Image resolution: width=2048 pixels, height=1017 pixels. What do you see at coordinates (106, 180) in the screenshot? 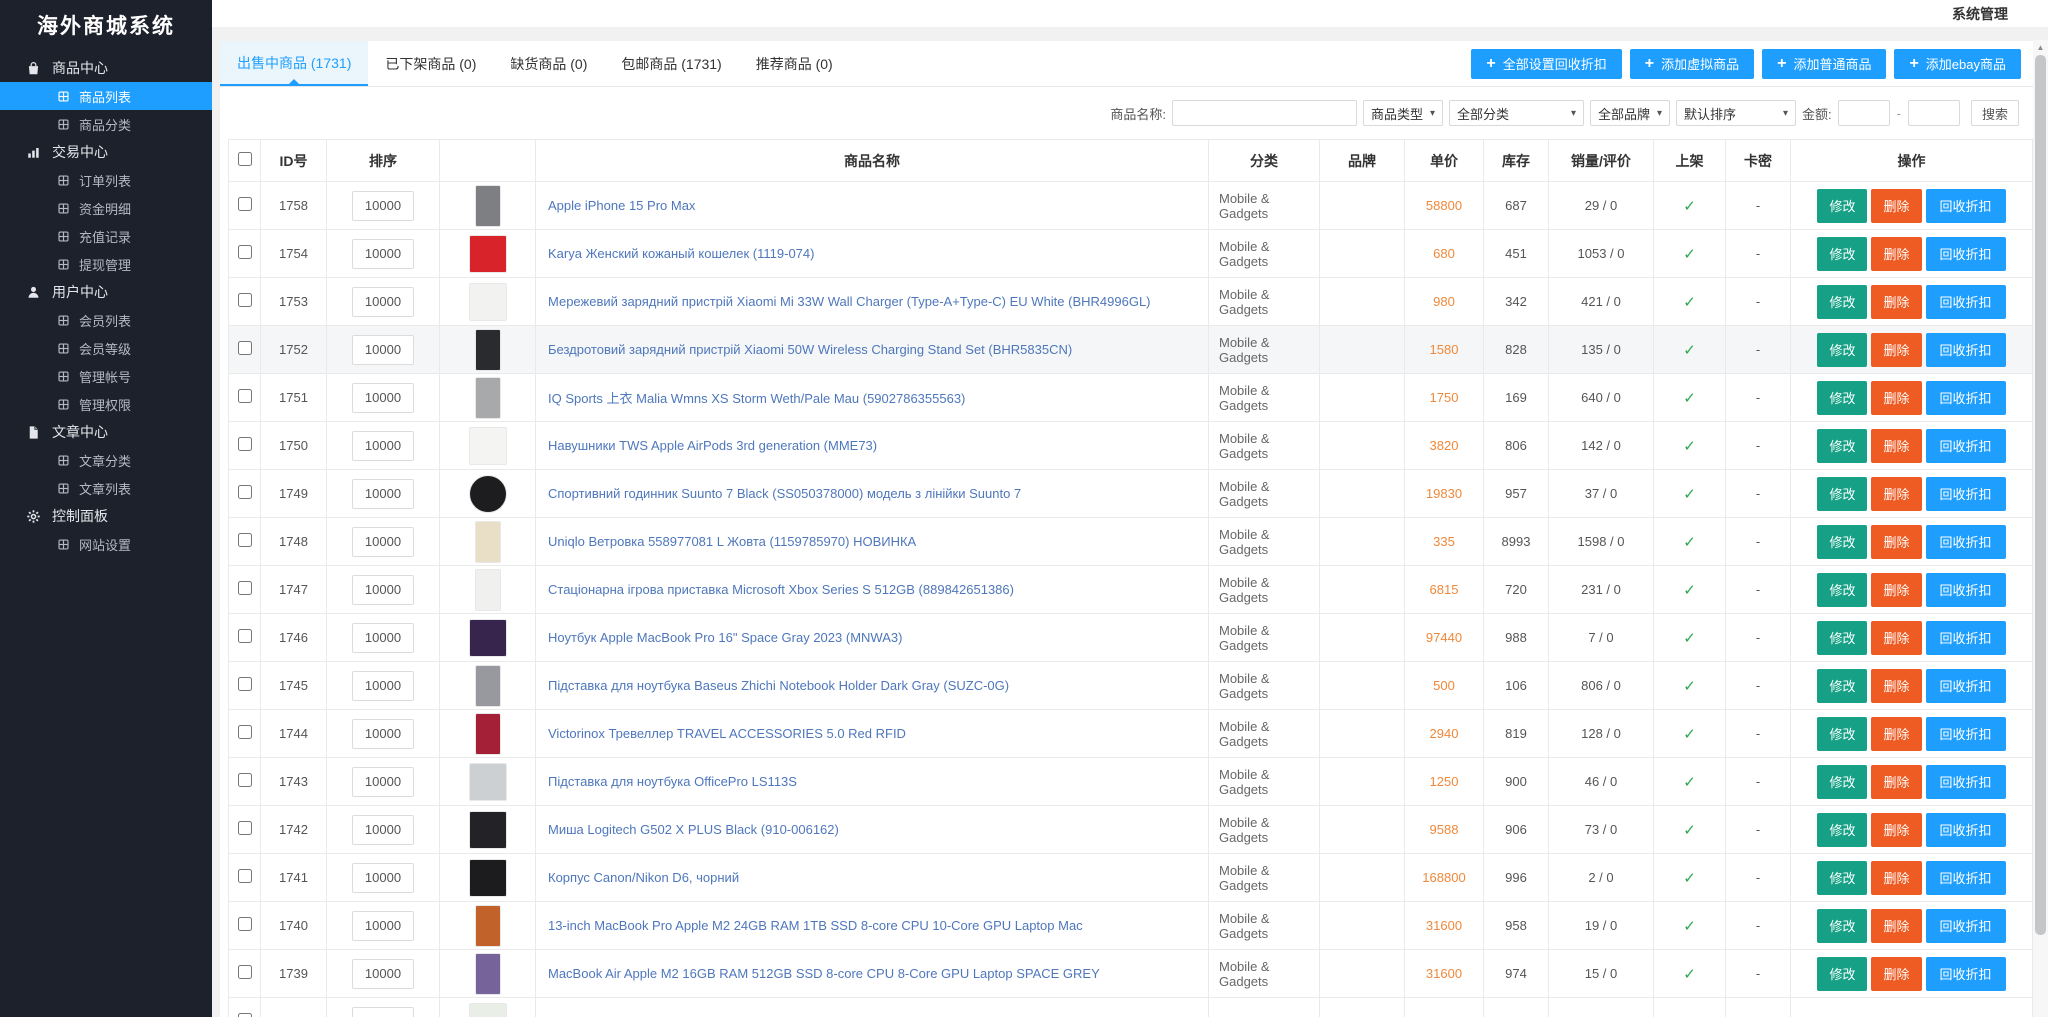
I see `sidebar-item-order-list: 订单列表` at bounding box center [106, 180].